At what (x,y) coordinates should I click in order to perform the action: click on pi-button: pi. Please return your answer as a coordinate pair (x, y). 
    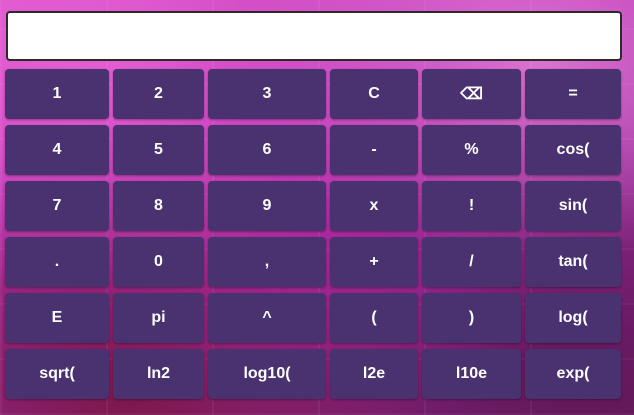
    Looking at the image, I should click on (158, 318).